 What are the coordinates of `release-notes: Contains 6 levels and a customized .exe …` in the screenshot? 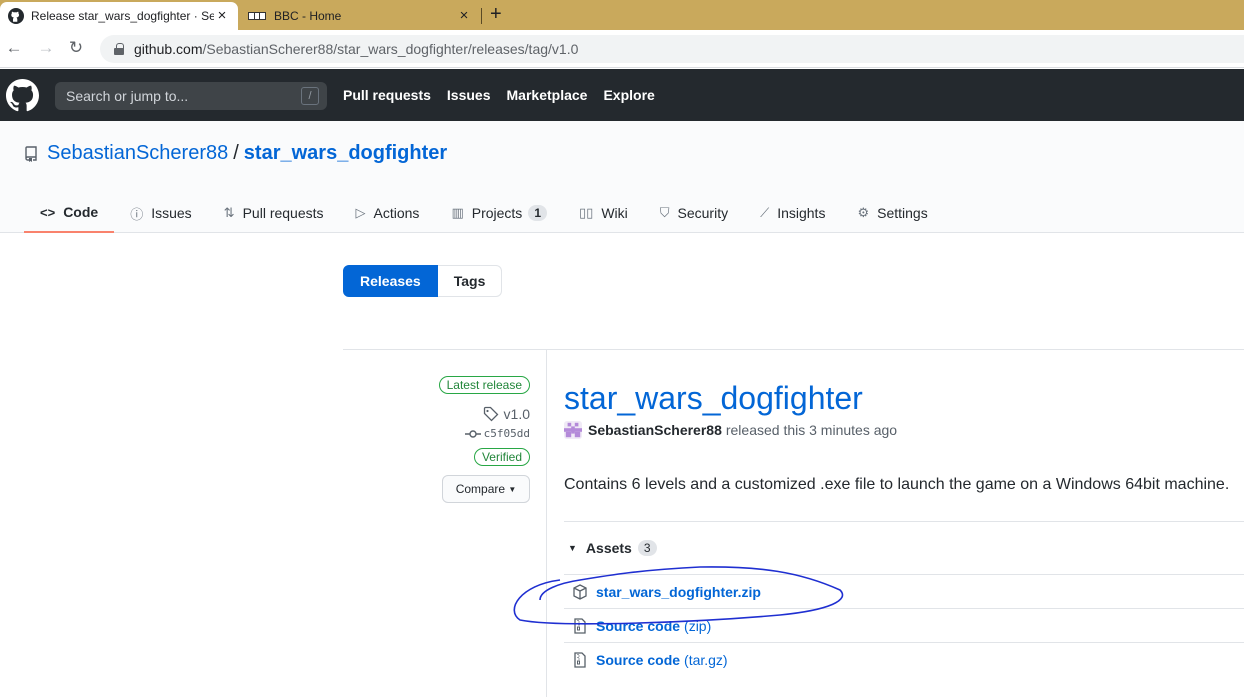 It's located at (897, 484).